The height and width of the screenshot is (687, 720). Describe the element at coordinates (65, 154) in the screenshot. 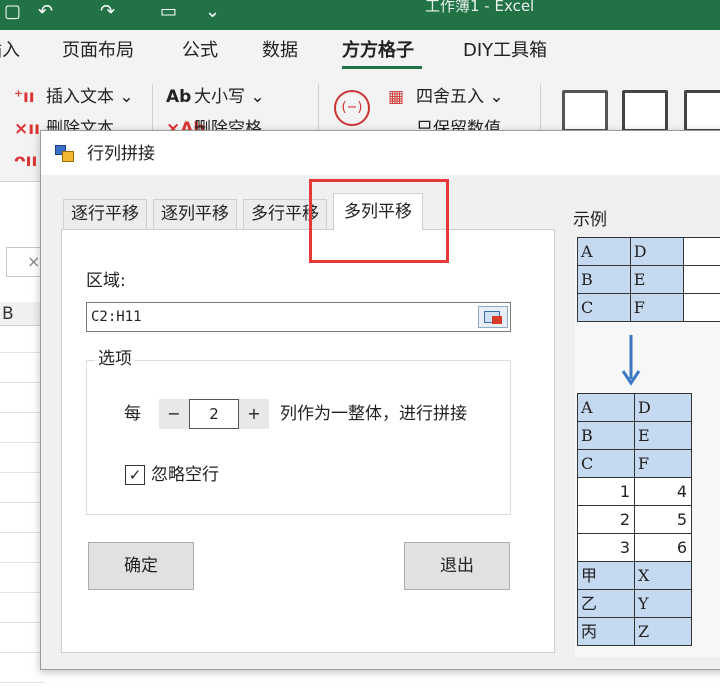

I see `dialog-app-icon` at that location.